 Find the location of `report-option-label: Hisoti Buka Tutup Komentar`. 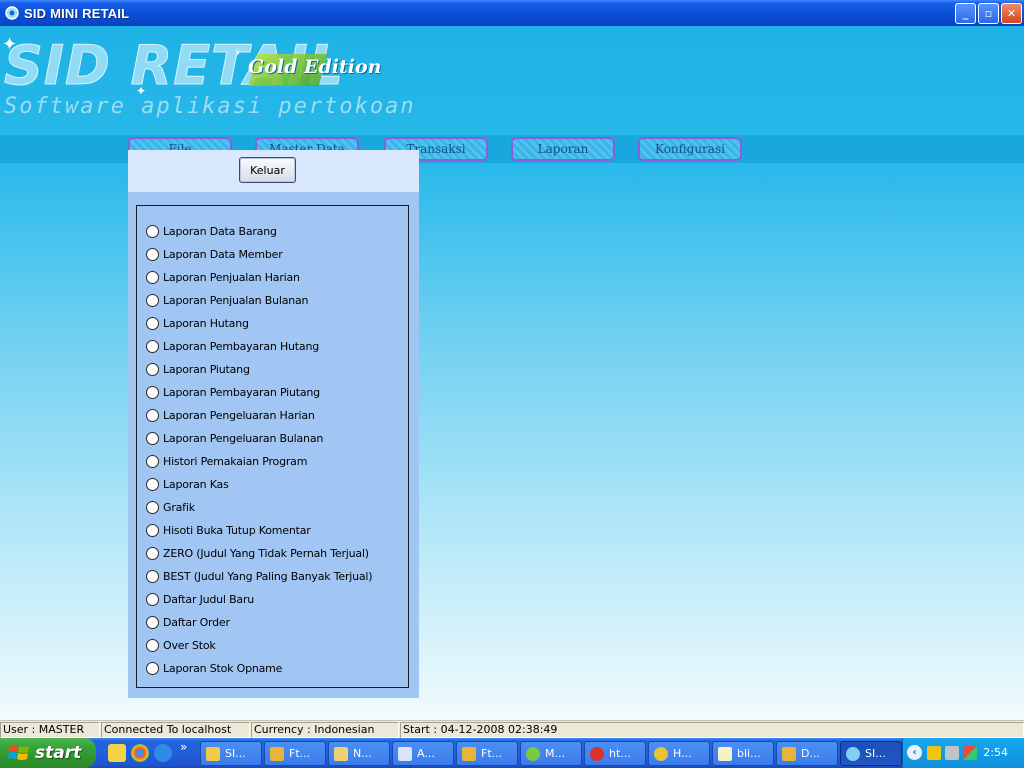

report-option-label: Hisoti Buka Tutup Komentar is located at coordinates (237, 530).